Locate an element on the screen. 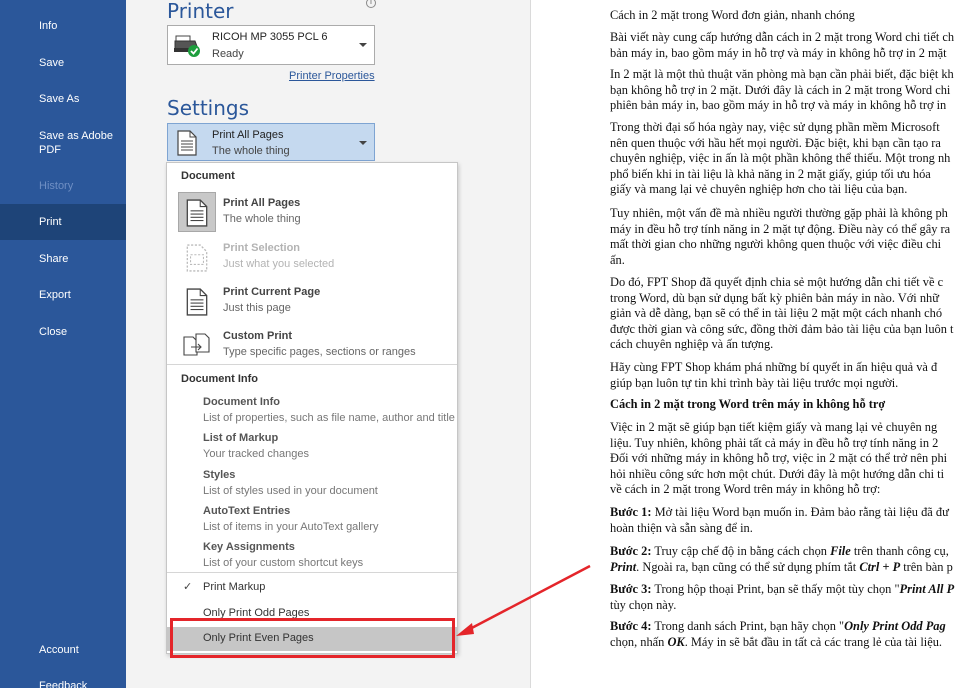  nav-save: Save is located at coordinates (63, 63).